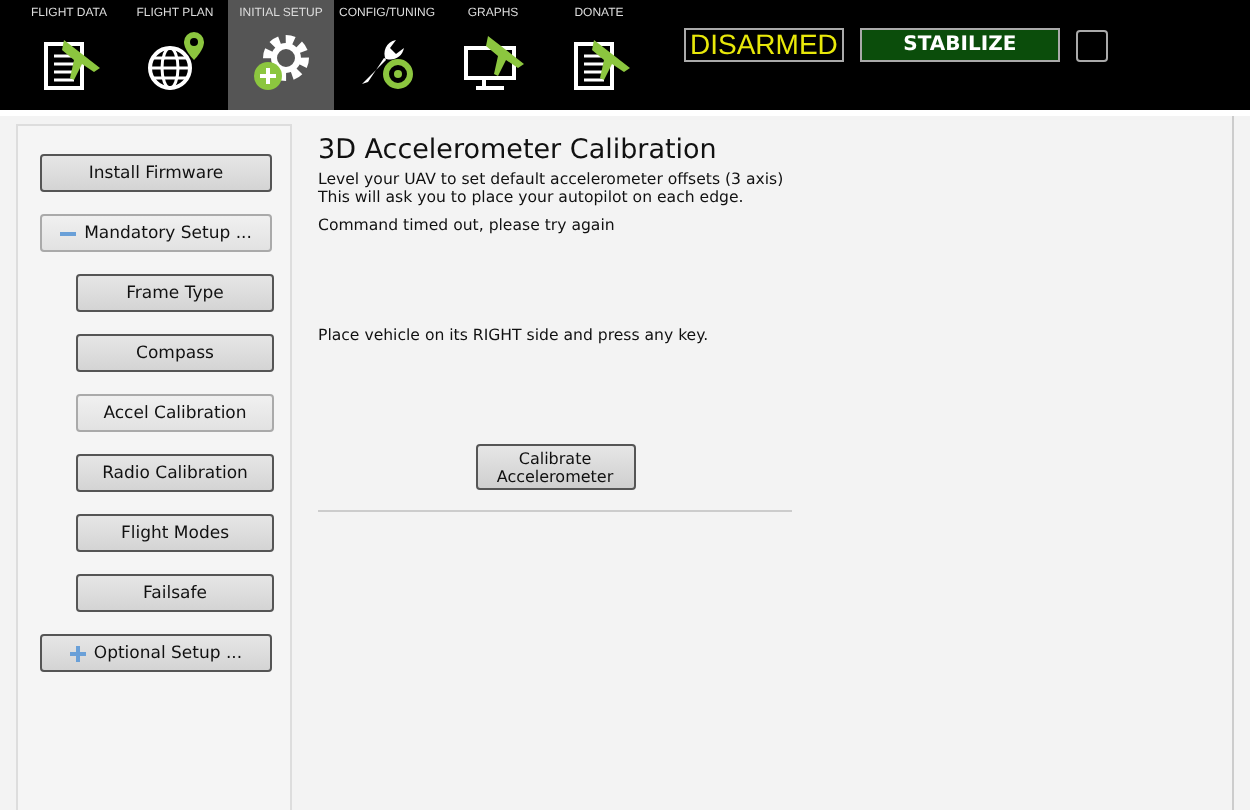 This screenshot has height=810, width=1250. Describe the element at coordinates (1091, 45) in the screenshot. I see `status-box` at that location.